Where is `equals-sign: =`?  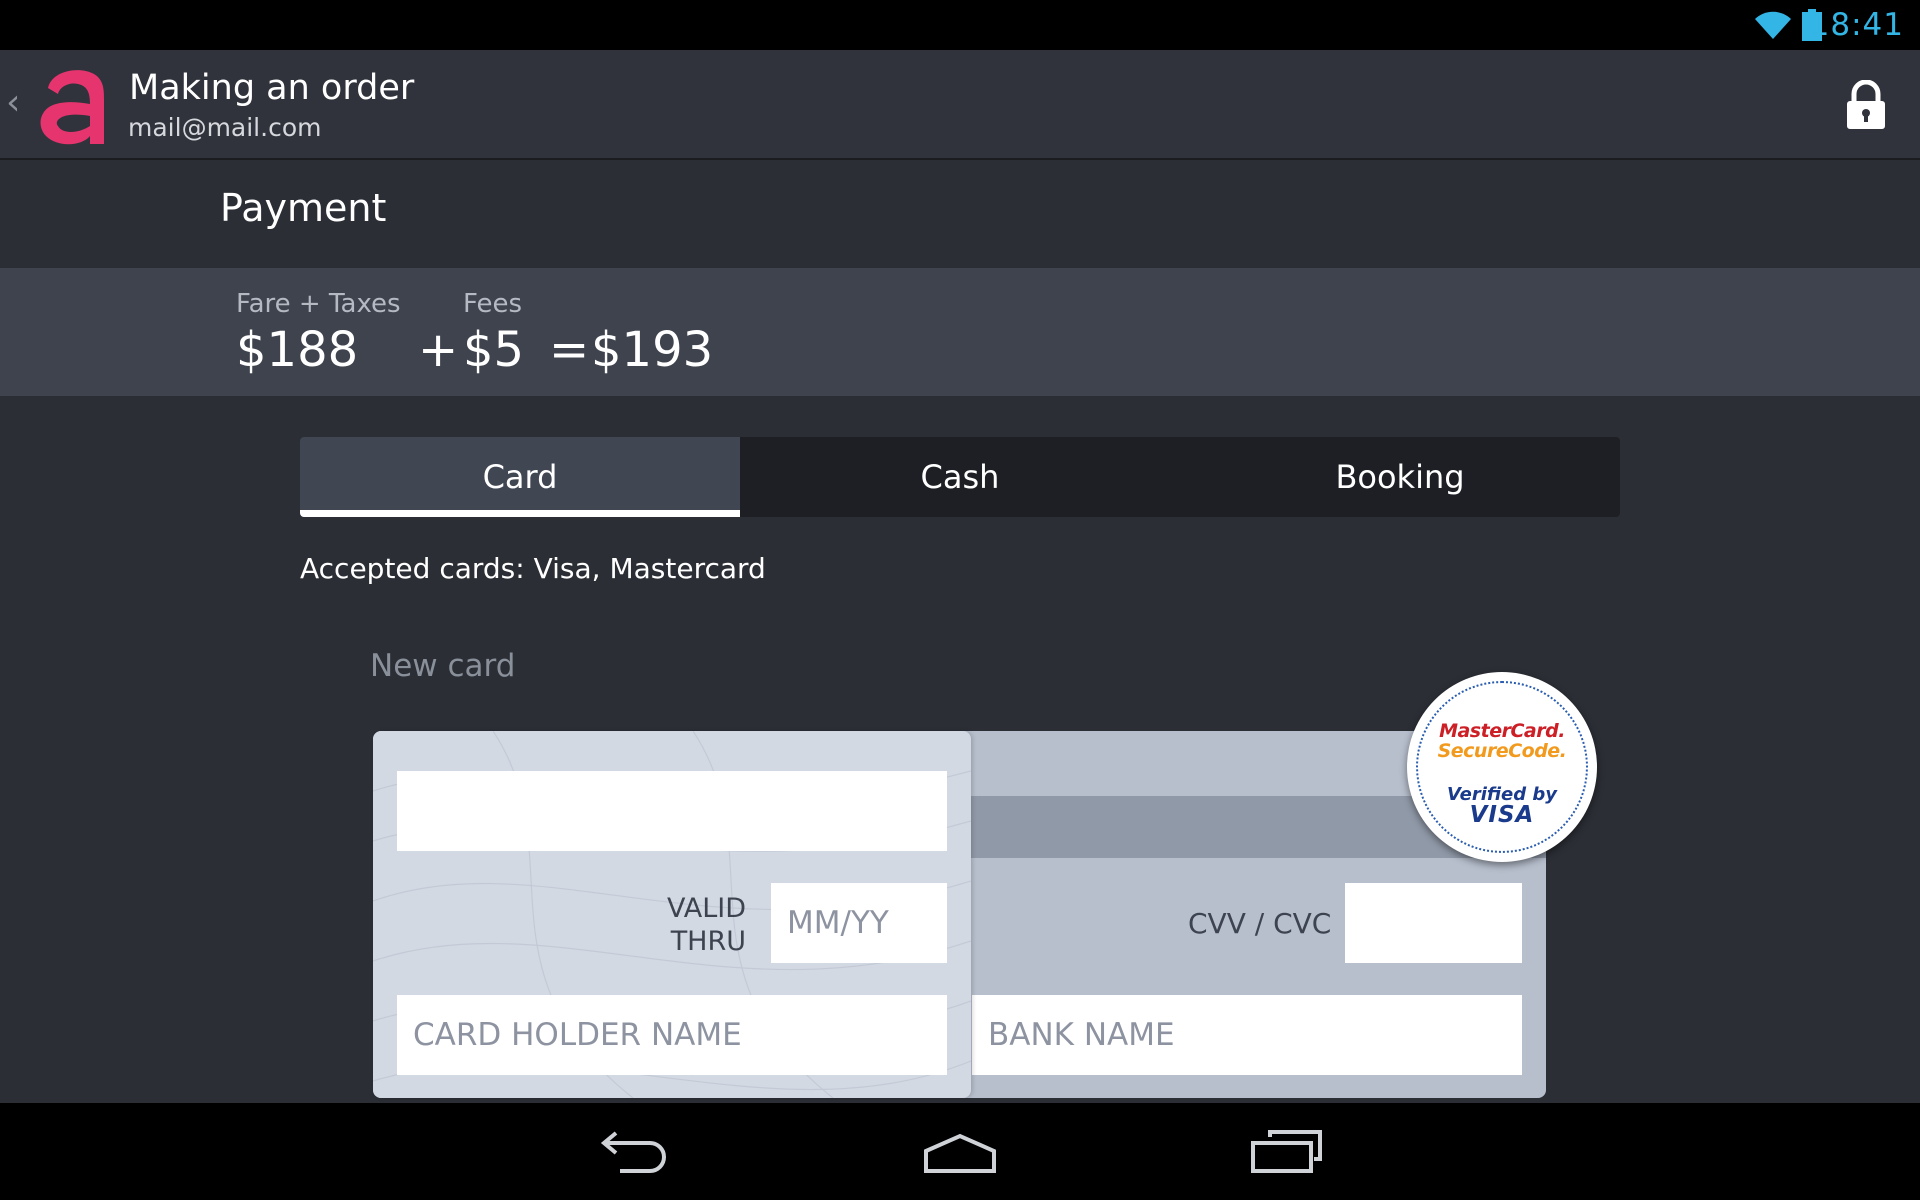
equals-sign: = is located at coordinates (569, 350).